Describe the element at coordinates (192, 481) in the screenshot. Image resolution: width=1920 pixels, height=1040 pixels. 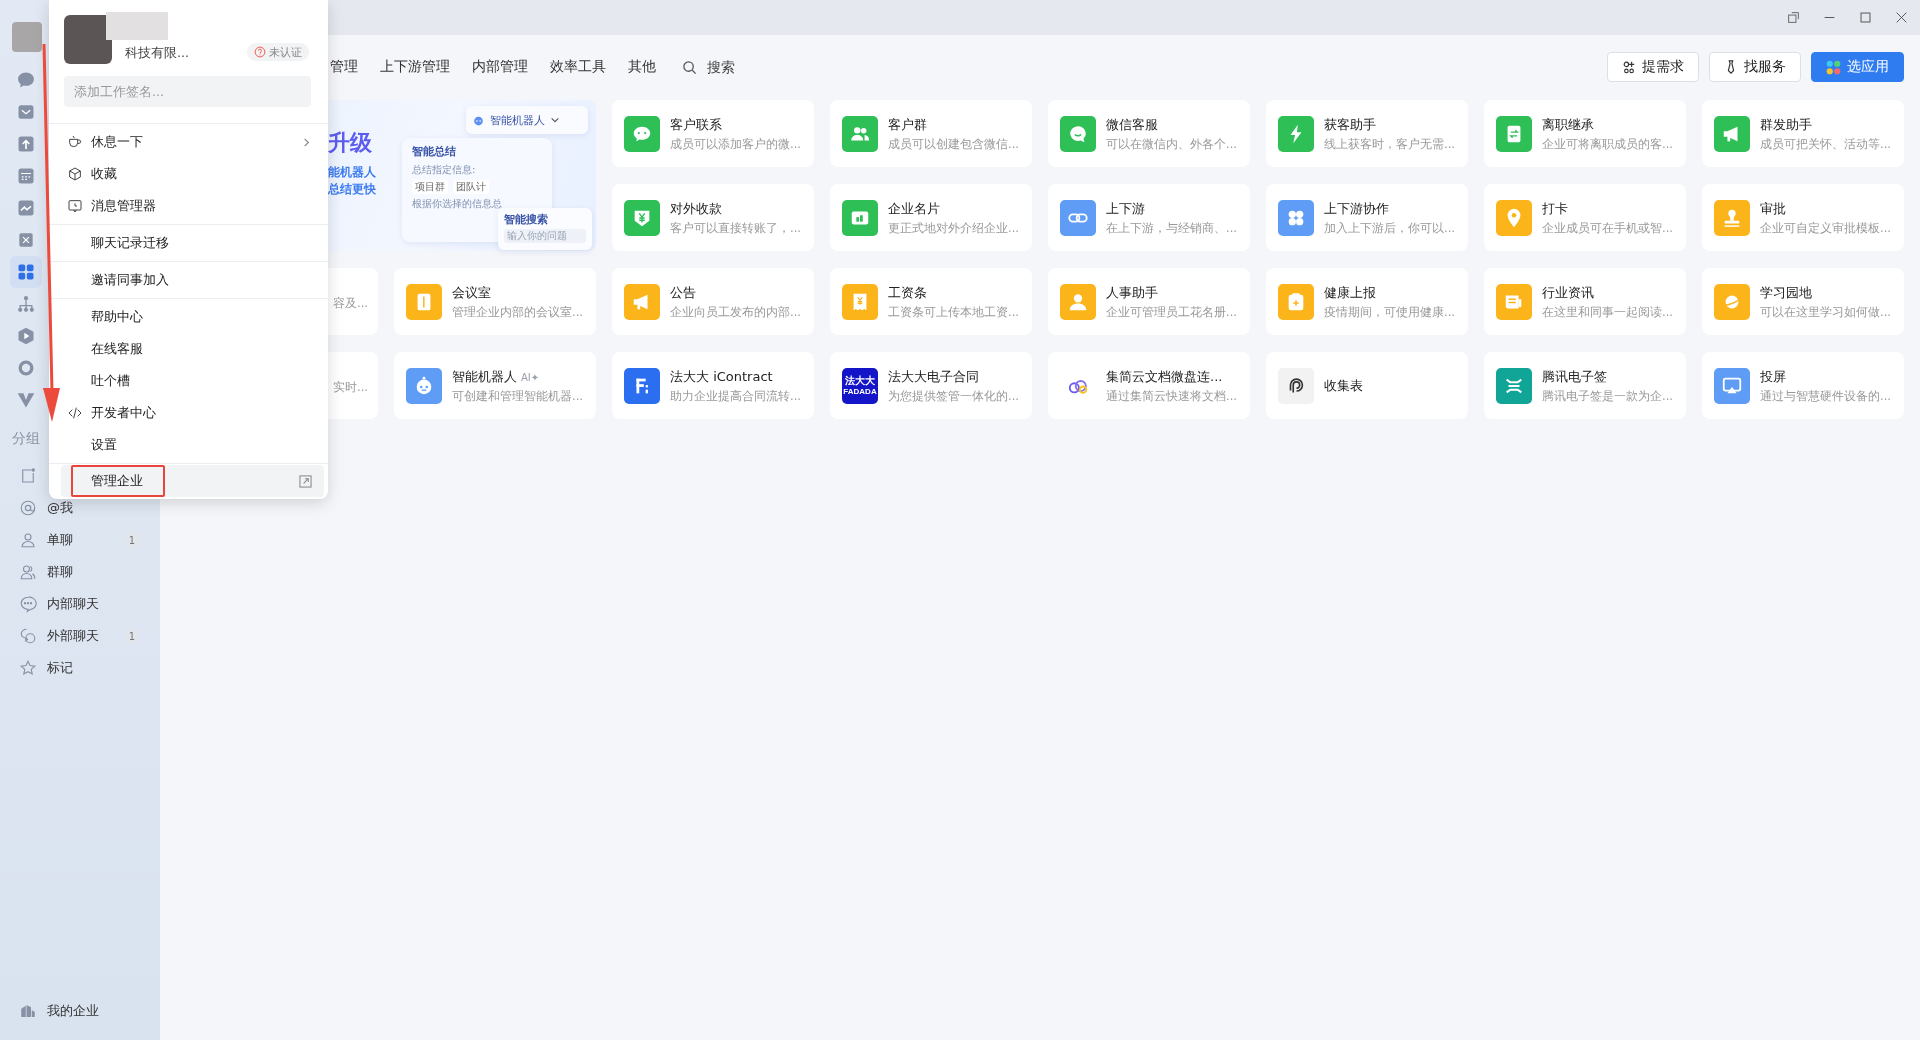
I see `menu-item: 管理企业` at that location.